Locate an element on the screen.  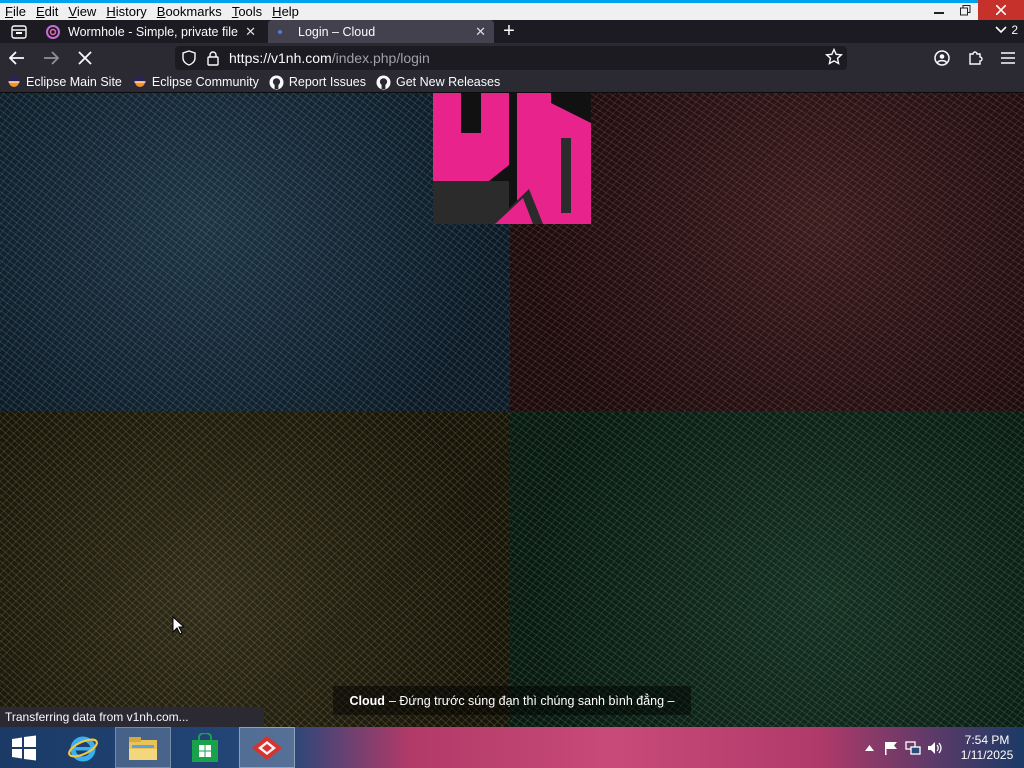
menu-history: History is located at coordinates (126, 11).